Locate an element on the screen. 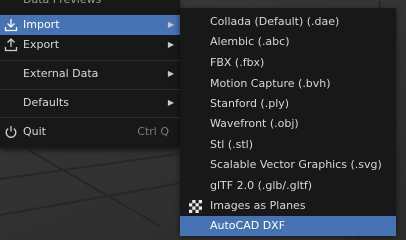  import-item-collada: Collada (Default) (.dae) is located at coordinates (288, 22).